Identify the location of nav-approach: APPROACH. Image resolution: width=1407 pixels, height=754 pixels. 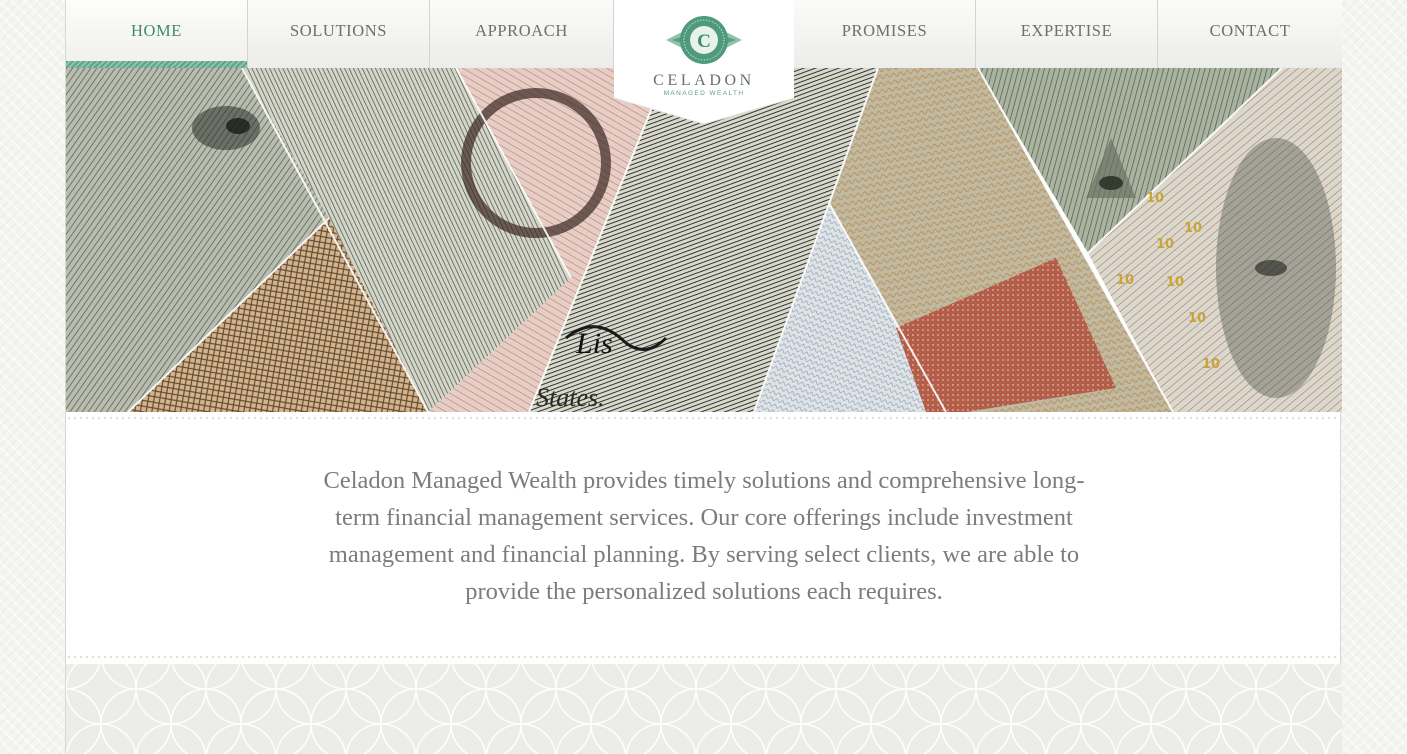
(522, 34).